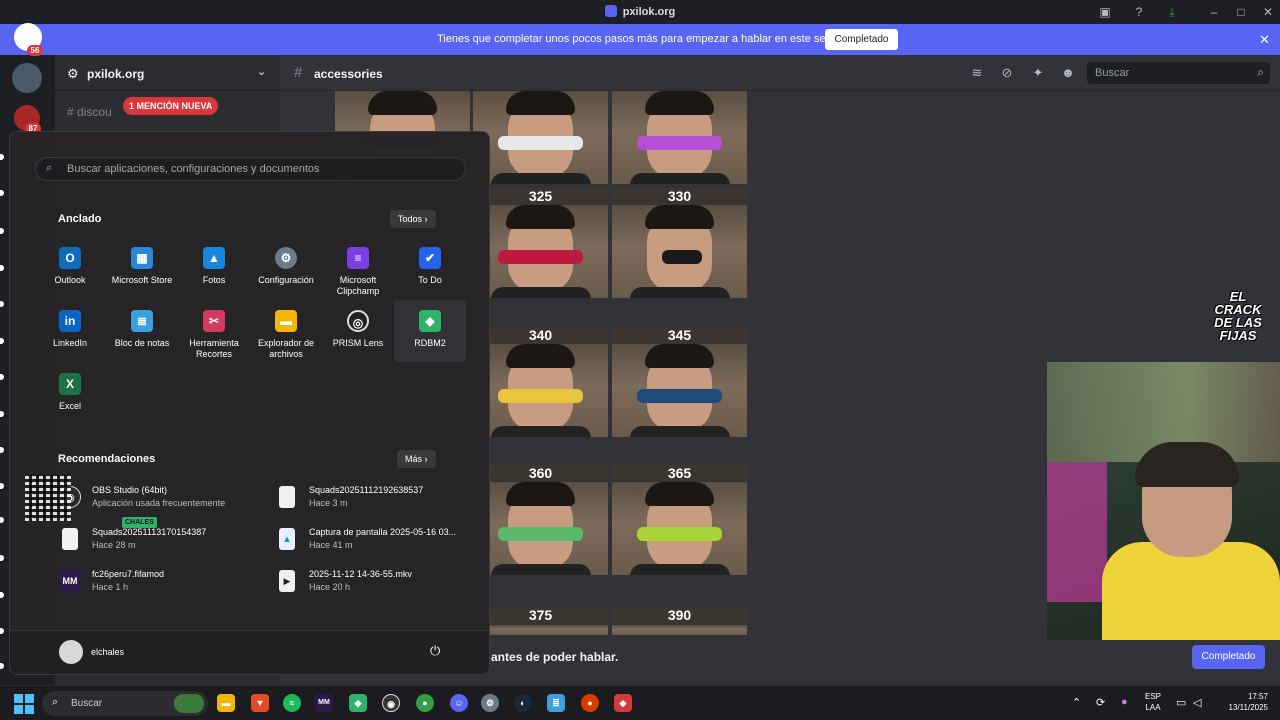 This screenshot has width=1280, height=720. Describe the element at coordinates (1238, 316) in the screenshot. I see `stream-watermark-logo: EL CRACK DE LAS FIJAS` at that location.